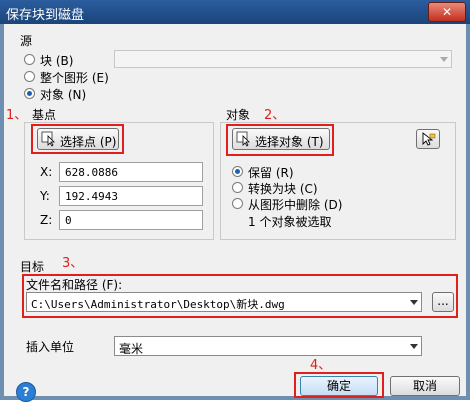  I want to click on annotation-step-4: 4、, so click(321, 365).